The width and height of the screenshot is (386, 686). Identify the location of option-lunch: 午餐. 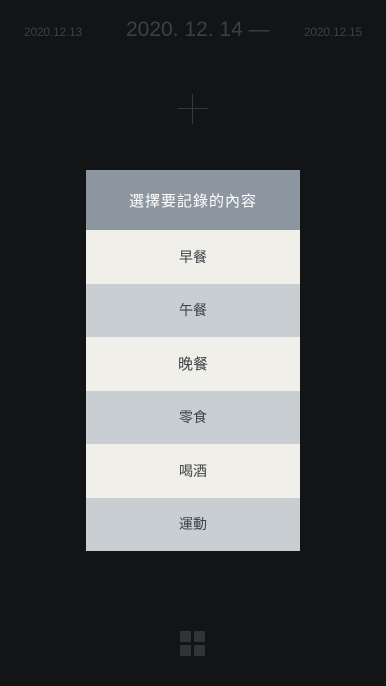
(193, 310).